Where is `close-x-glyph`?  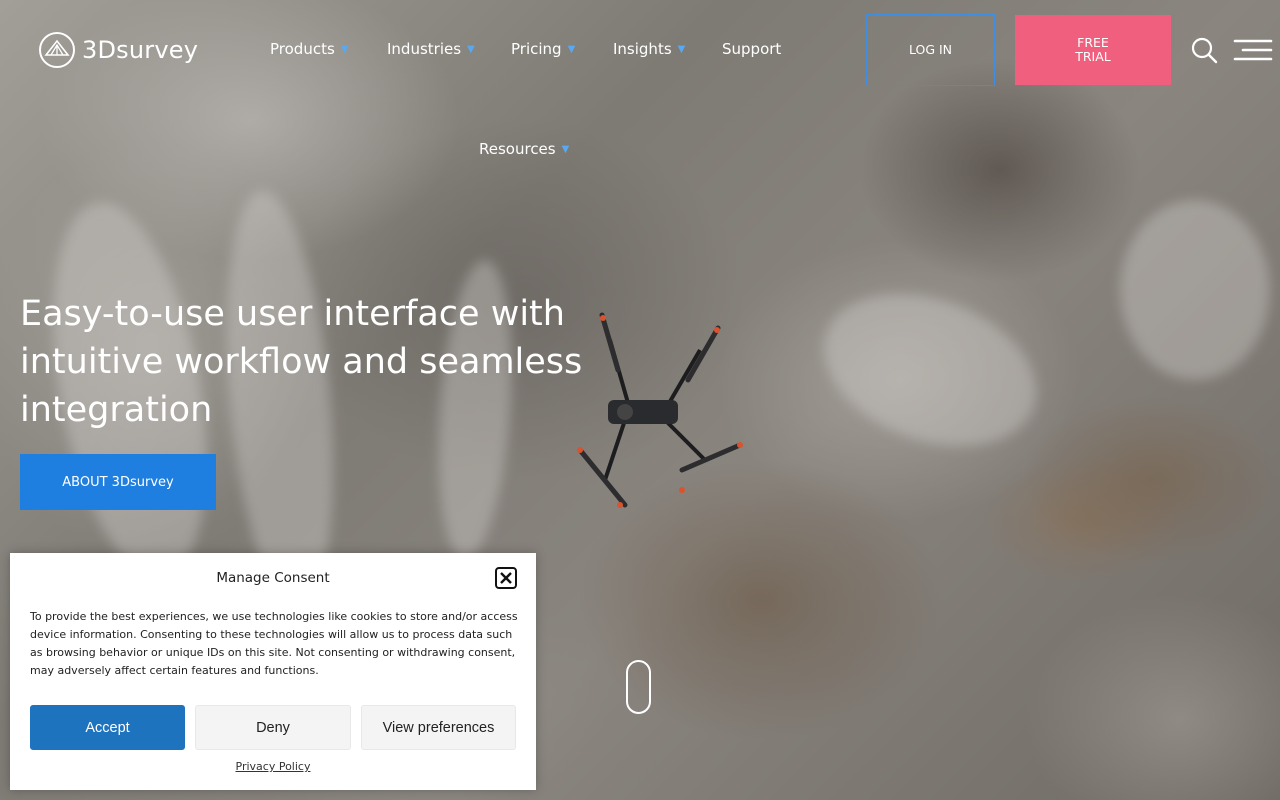 close-x-glyph is located at coordinates (506, 578).